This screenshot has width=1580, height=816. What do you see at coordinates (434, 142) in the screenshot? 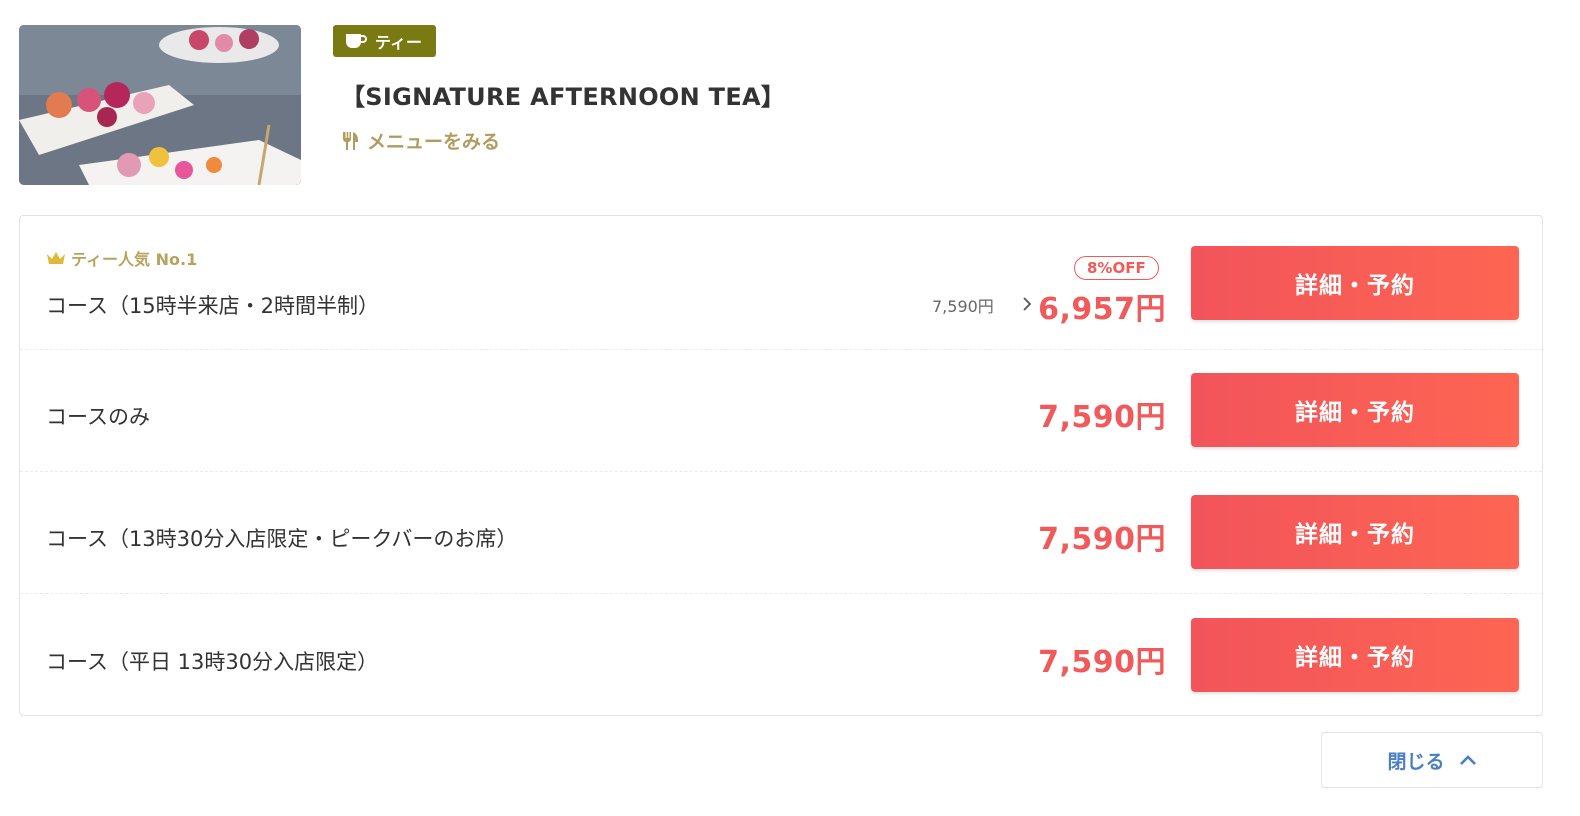
I see `view-menu-label: メニューをみる` at bounding box center [434, 142].